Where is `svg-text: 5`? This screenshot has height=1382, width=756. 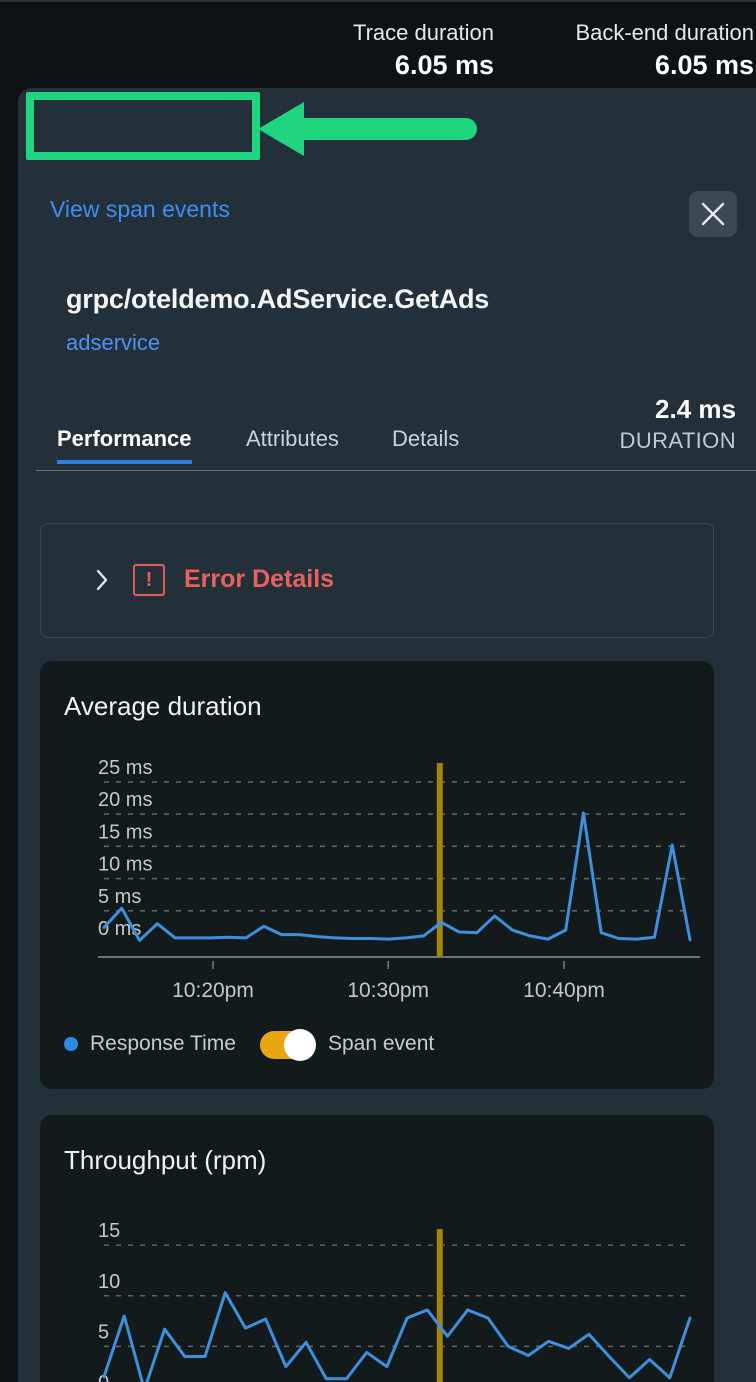 svg-text: 5 is located at coordinates (103, 1332).